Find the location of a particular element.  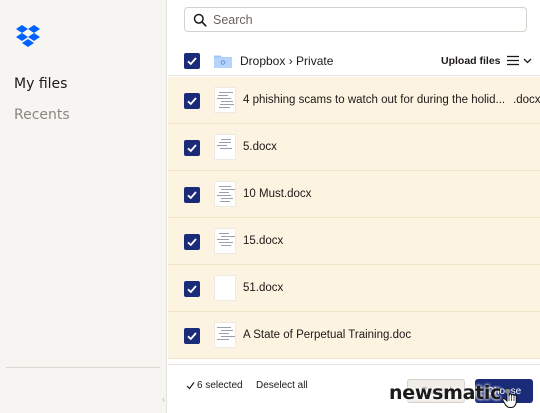

hand-cursor-icon is located at coordinates (509, 397).